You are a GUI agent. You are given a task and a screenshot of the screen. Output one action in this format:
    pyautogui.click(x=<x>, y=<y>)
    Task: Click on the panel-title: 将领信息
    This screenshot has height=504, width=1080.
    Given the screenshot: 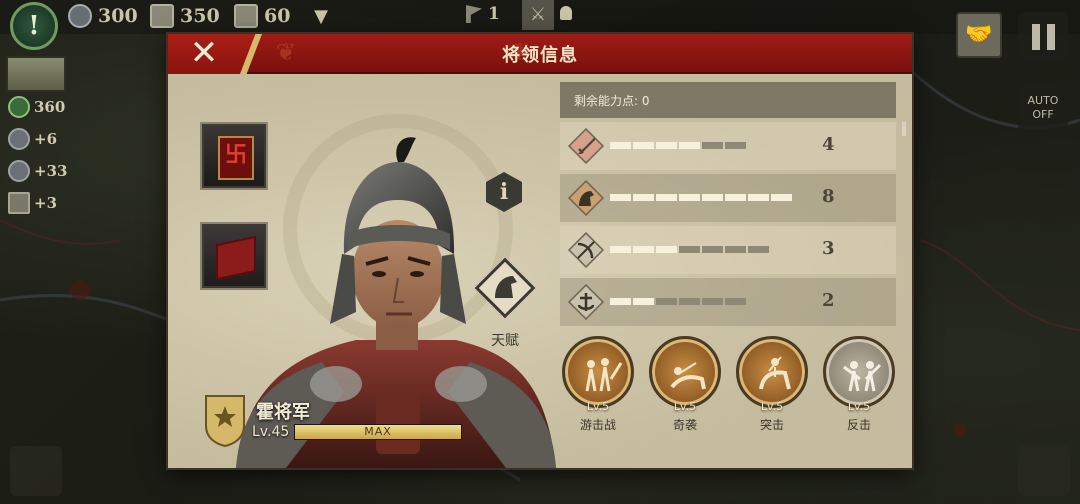 What is the action you would take?
    pyautogui.click(x=540, y=55)
    